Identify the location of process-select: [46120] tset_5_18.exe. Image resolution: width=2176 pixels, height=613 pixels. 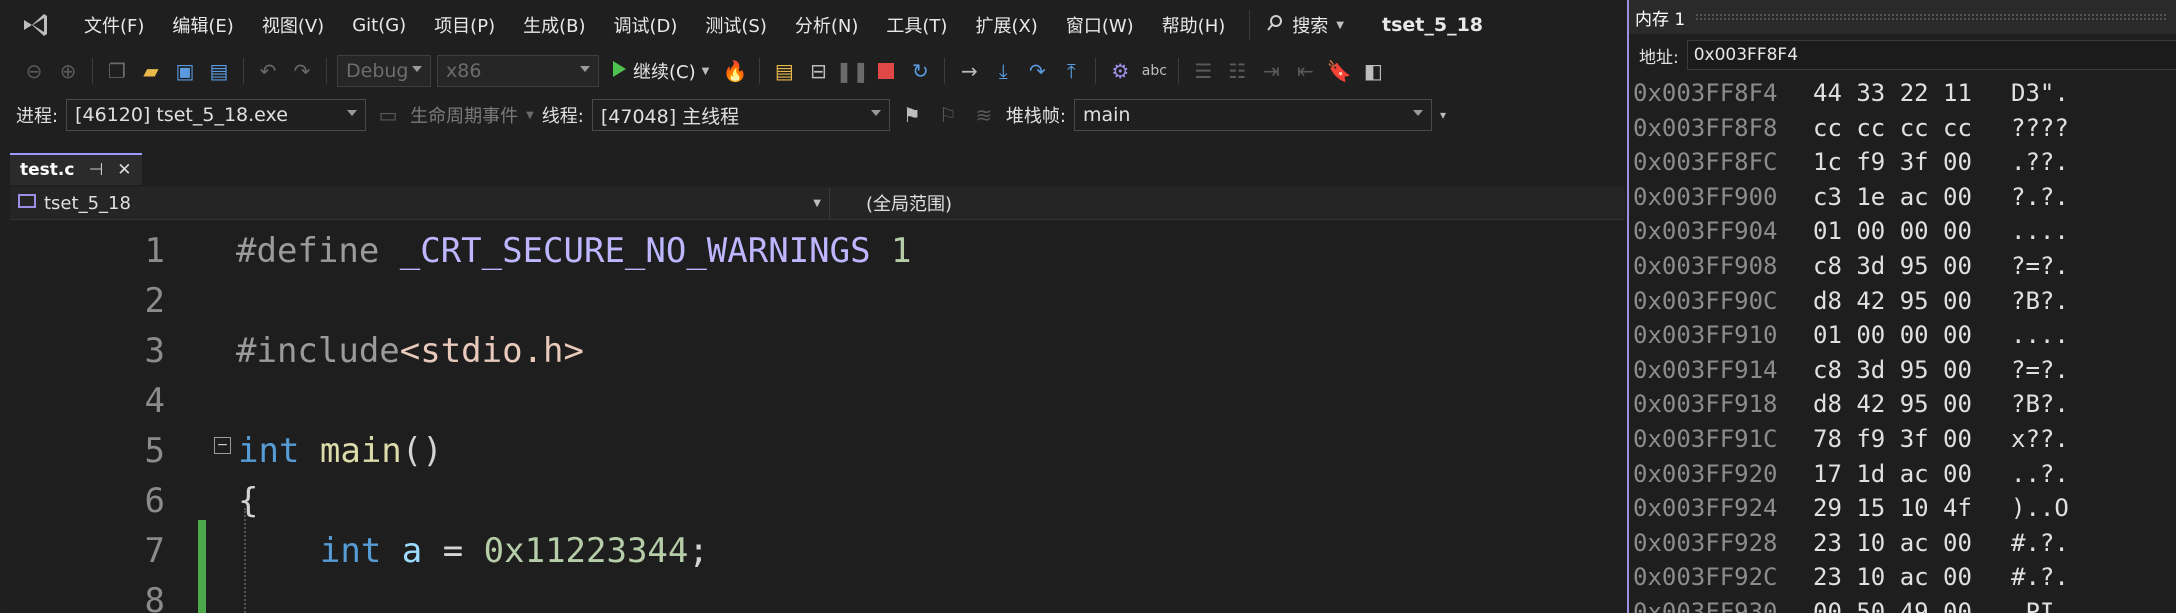
(216, 115).